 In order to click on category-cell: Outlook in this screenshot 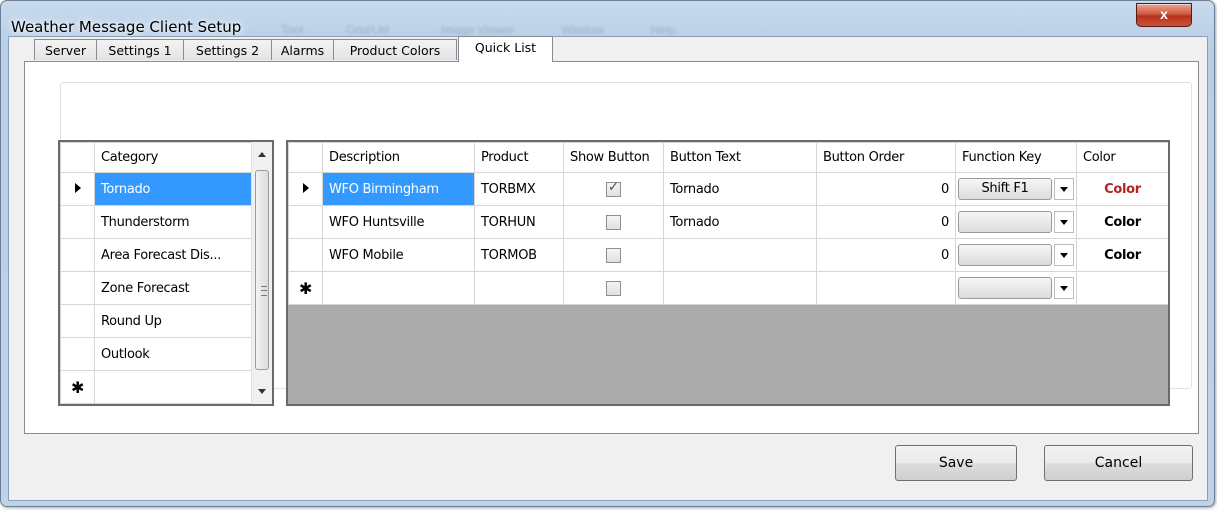, I will do `click(174, 354)`.